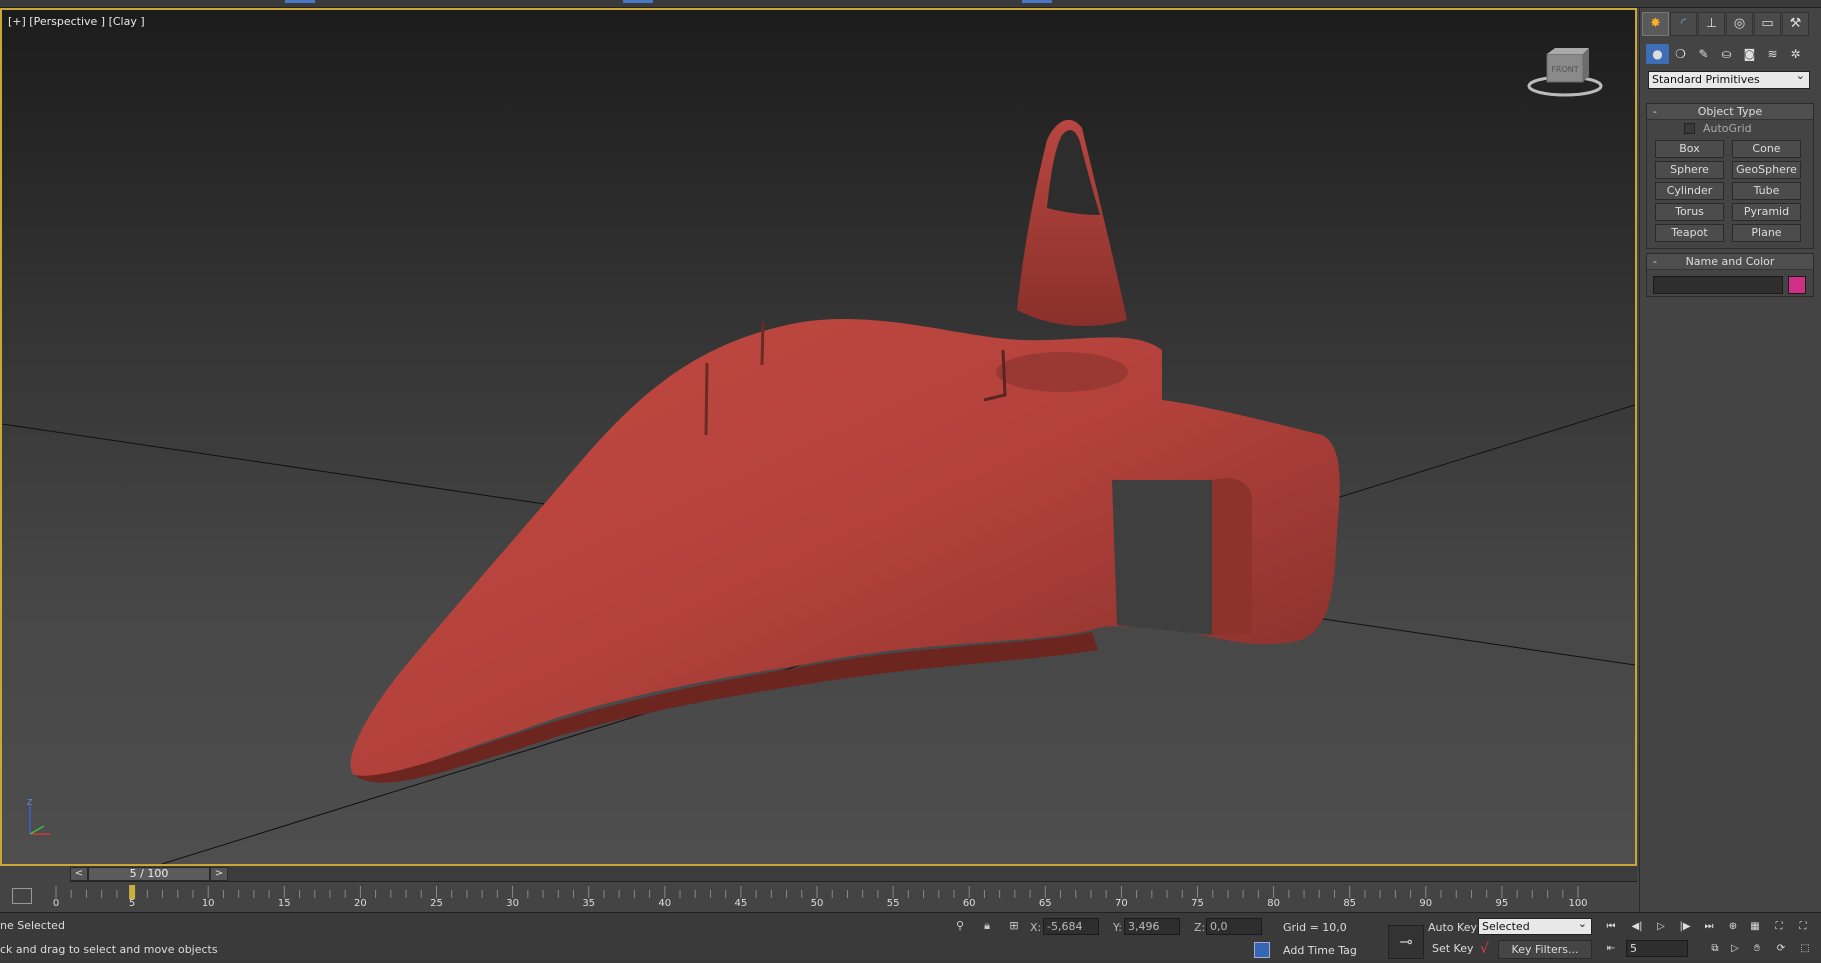  What do you see at coordinates (208, 903) in the screenshot?
I see `track-bar-label: 10` at bounding box center [208, 903].